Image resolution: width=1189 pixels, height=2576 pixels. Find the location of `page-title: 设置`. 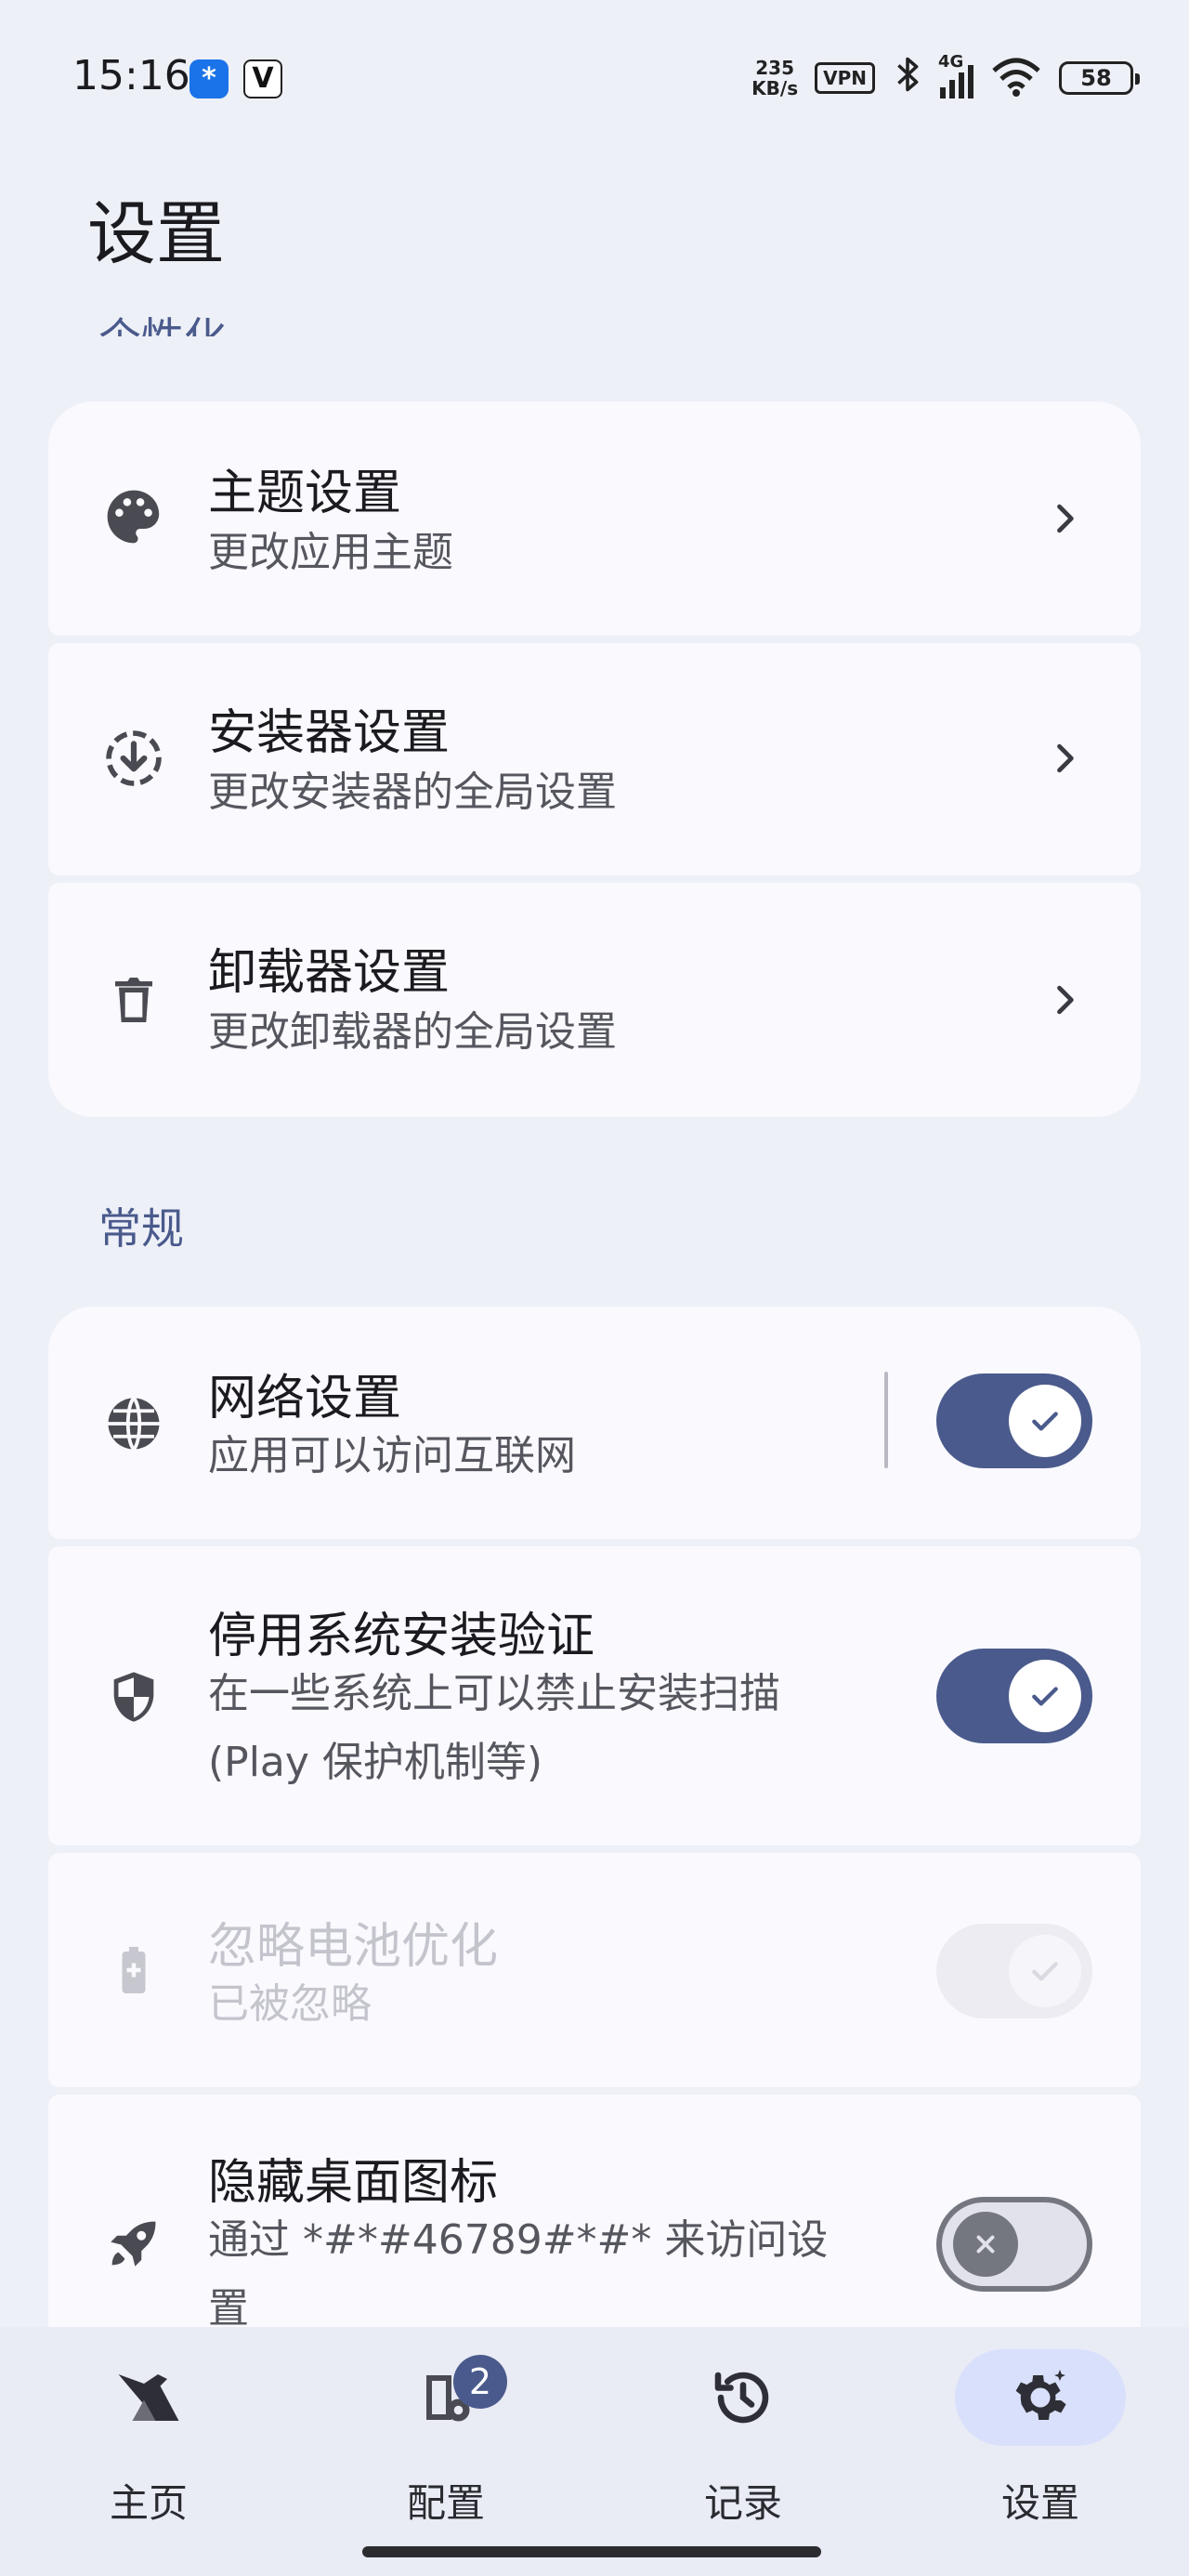

page-title: 设置 is located at coordinates (156, 234).